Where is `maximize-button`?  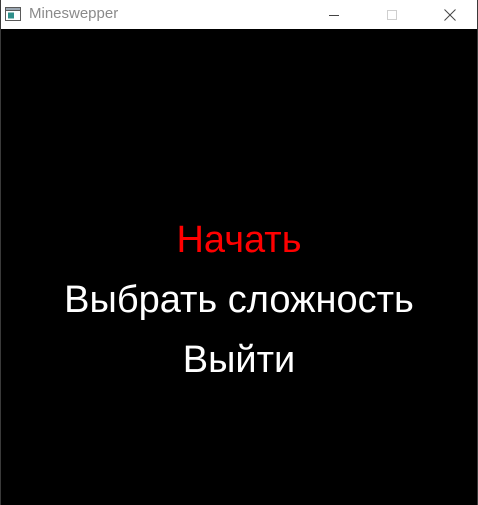 maximize-button is located at coordinates (392, 14).